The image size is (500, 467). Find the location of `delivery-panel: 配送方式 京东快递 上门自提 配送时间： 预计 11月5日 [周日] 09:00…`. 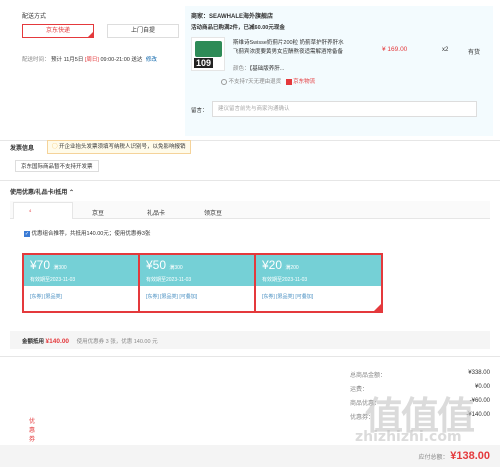

delivery-panel: 配送方式 京东快递 上门自提 配送时间： 预计 11月5日 [周日] 09:00… is located at coordinates (97, 71).